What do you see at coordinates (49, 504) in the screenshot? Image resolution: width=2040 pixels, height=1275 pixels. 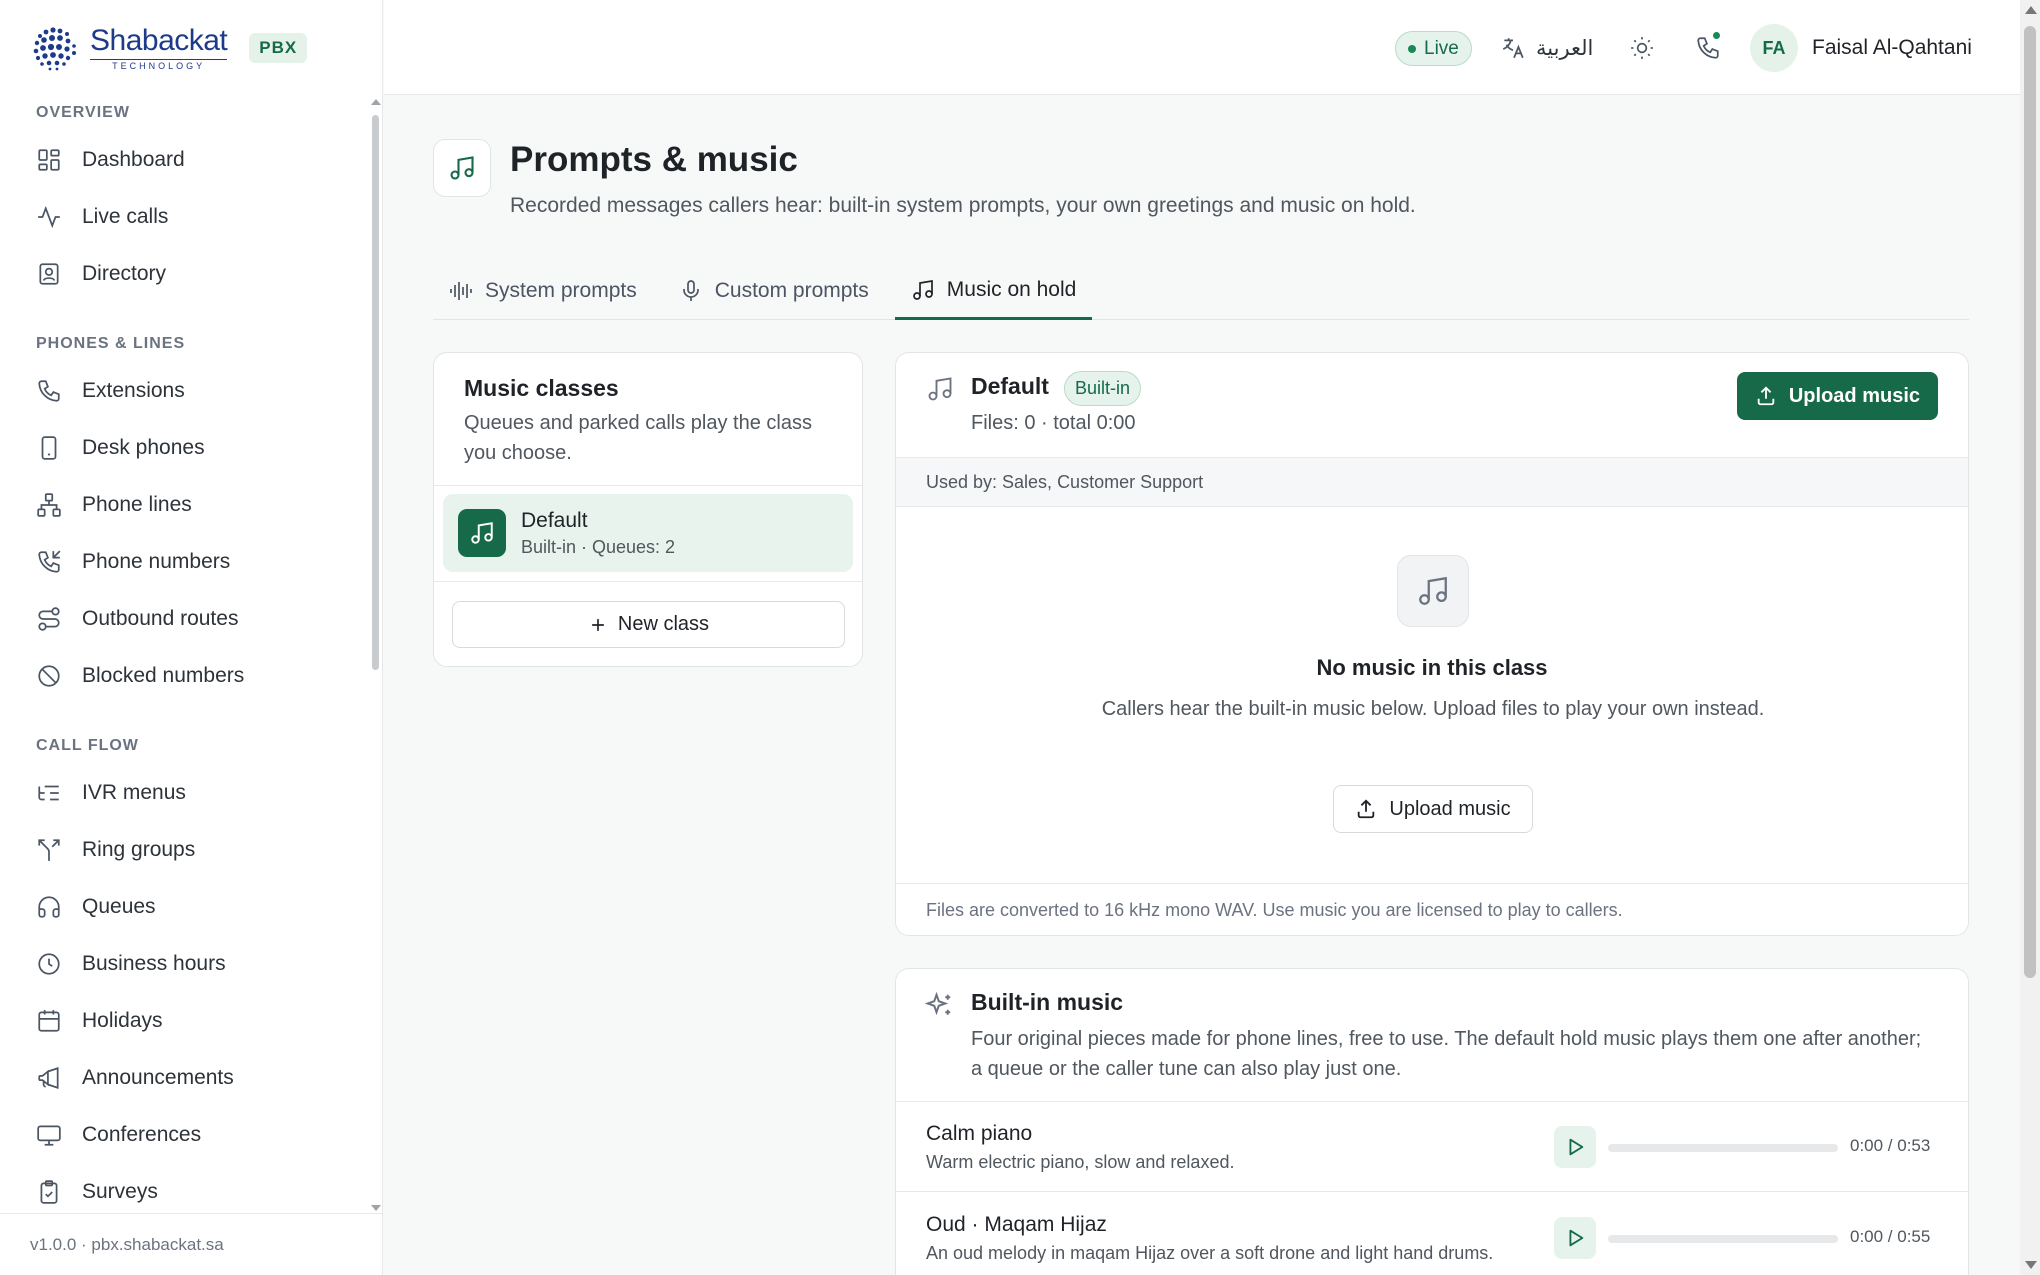 I see `network-icon` at bounding box center [49, 504].